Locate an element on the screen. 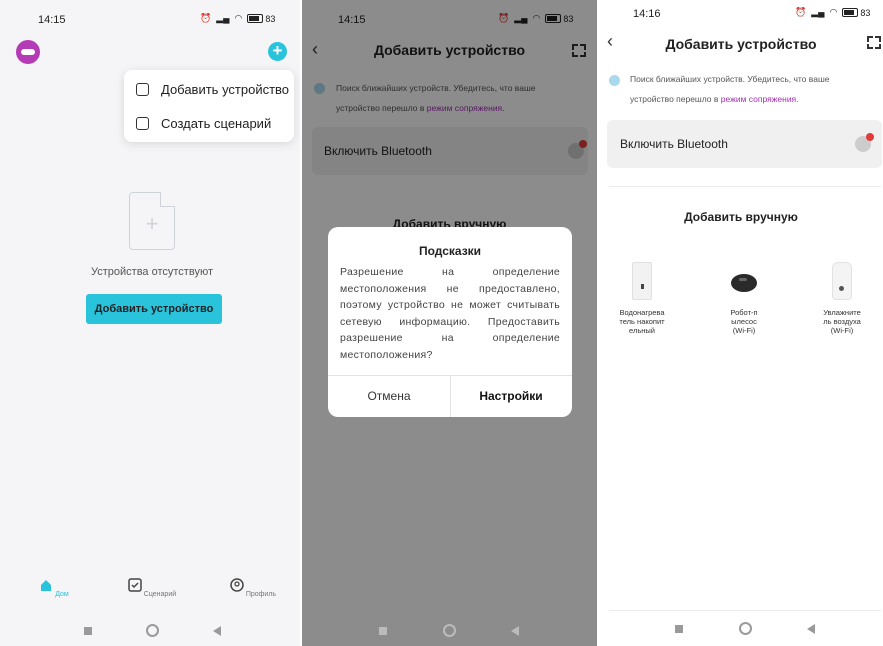  bottom-tabbar: Дом Сценарий Профиль is located at coordinates (150, 598).